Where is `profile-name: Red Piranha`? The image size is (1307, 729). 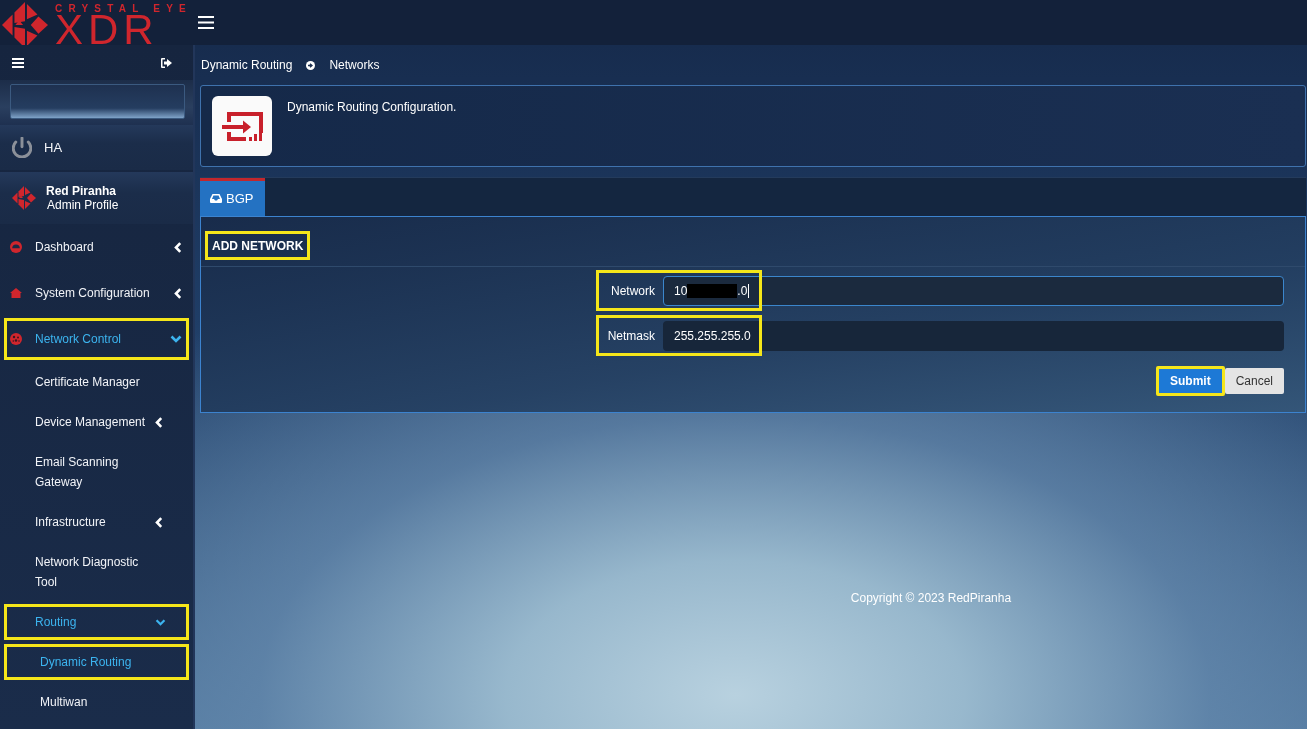 profile-name: Red Piranha is located at coordinates (82, 191).